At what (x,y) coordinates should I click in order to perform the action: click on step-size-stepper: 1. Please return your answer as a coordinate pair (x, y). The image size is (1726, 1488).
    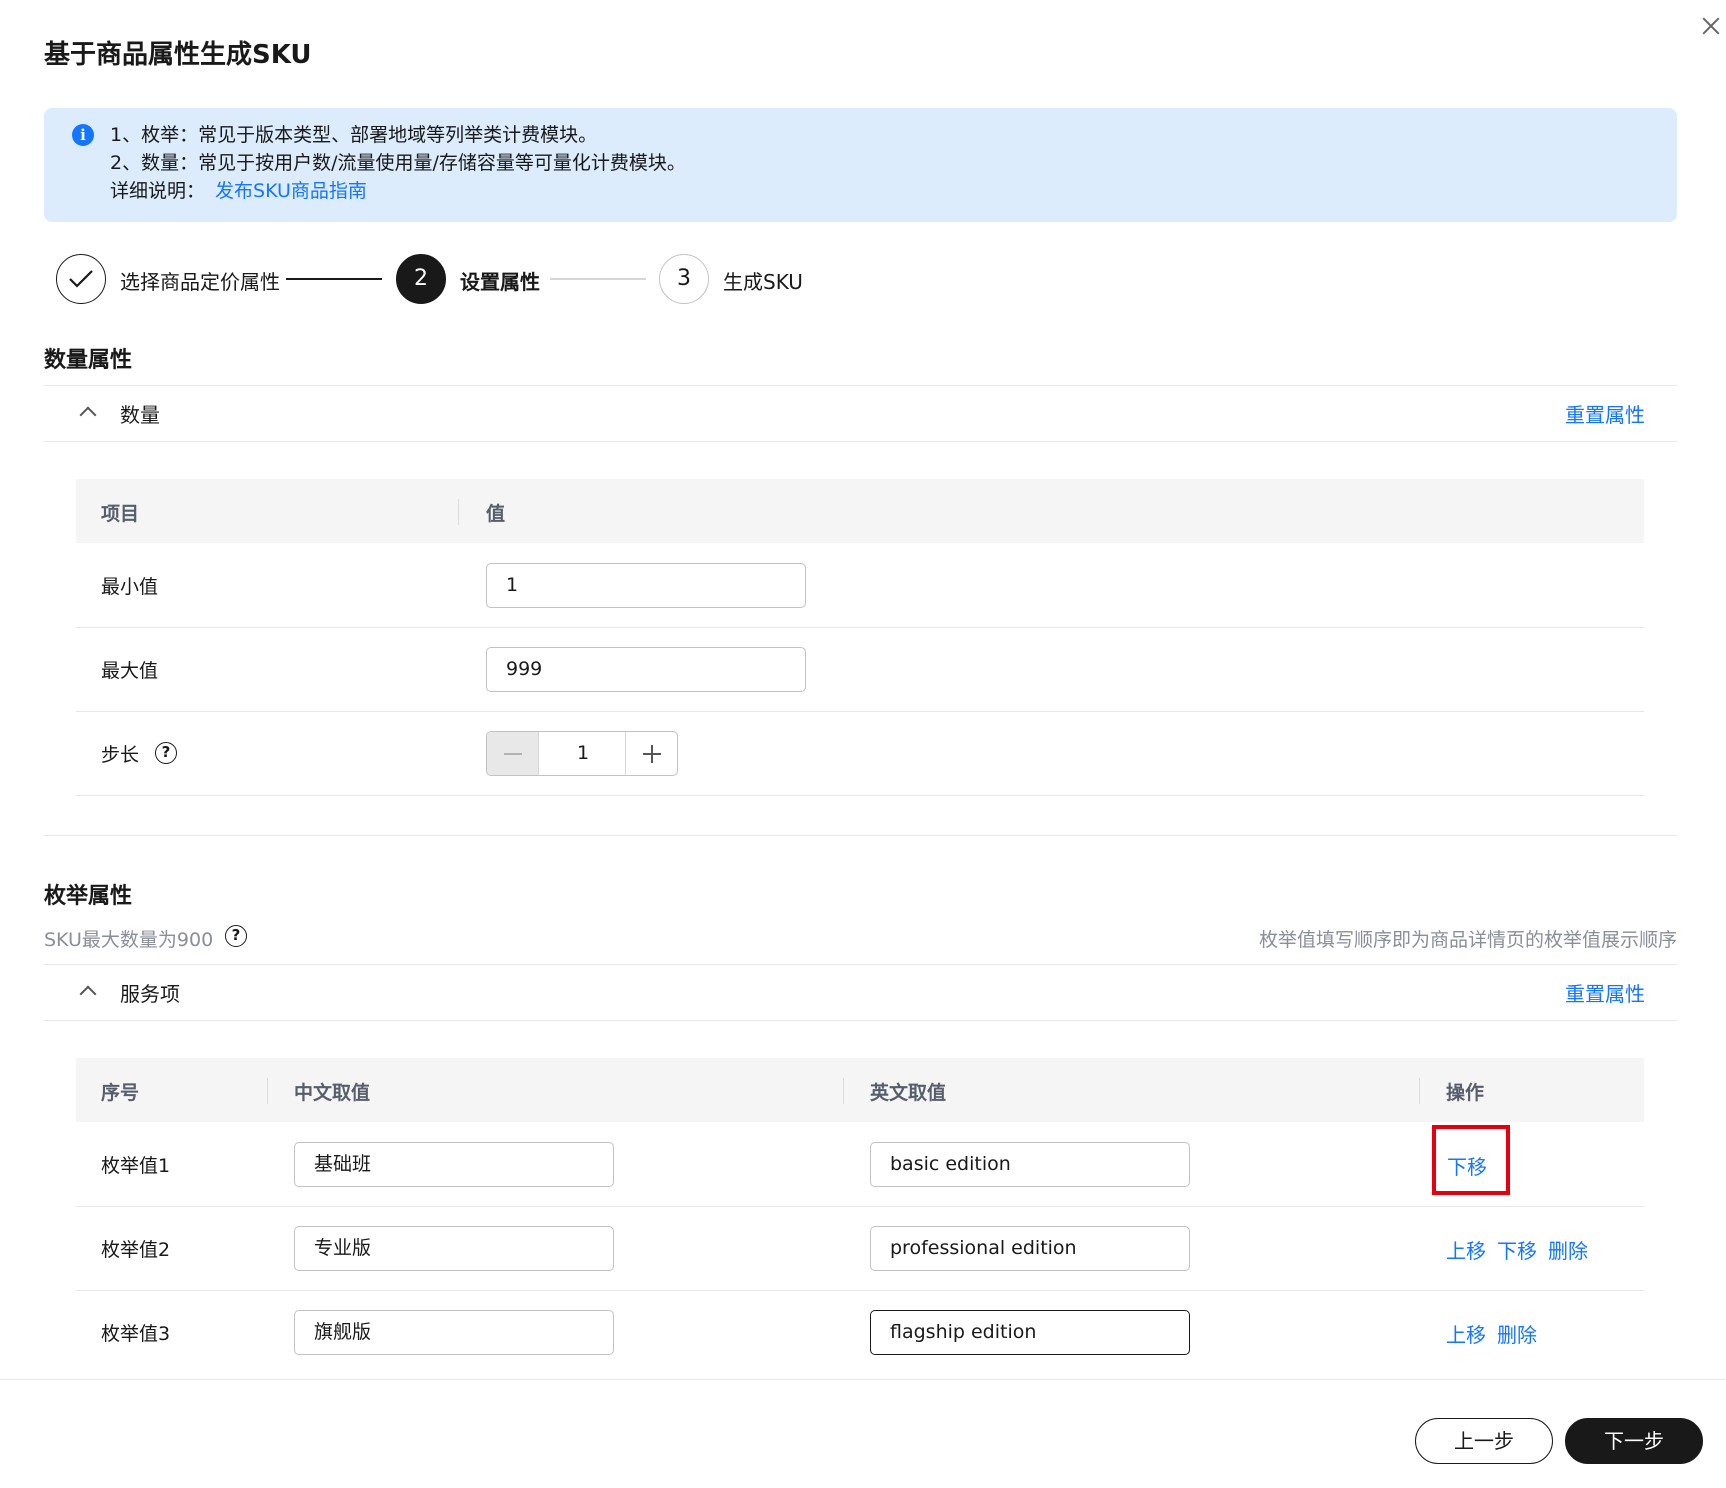
    Looking at the image, I should click on (582, 753).